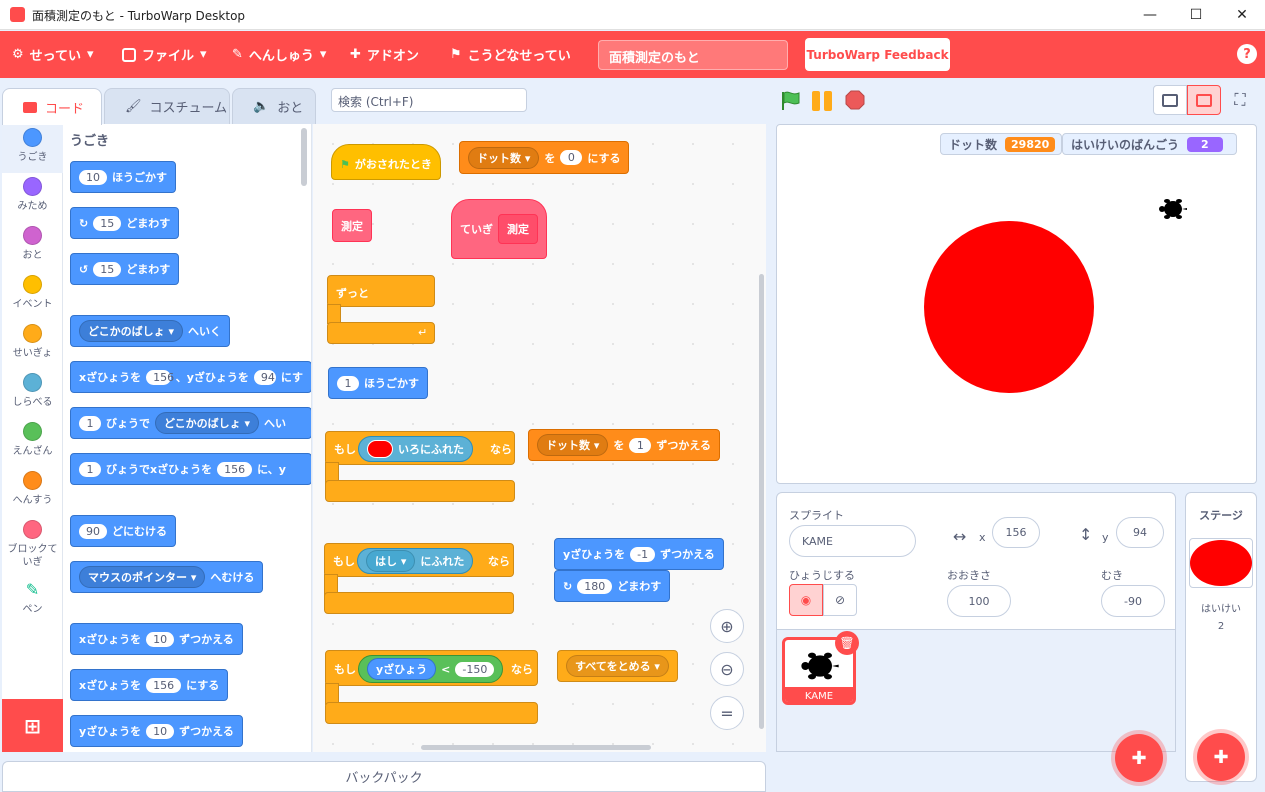 The image size is (1265, 792). What do you see at coordinates (160, 639) in the screenshot?
I see `x-input: 10` at bounding box center [160, 639].